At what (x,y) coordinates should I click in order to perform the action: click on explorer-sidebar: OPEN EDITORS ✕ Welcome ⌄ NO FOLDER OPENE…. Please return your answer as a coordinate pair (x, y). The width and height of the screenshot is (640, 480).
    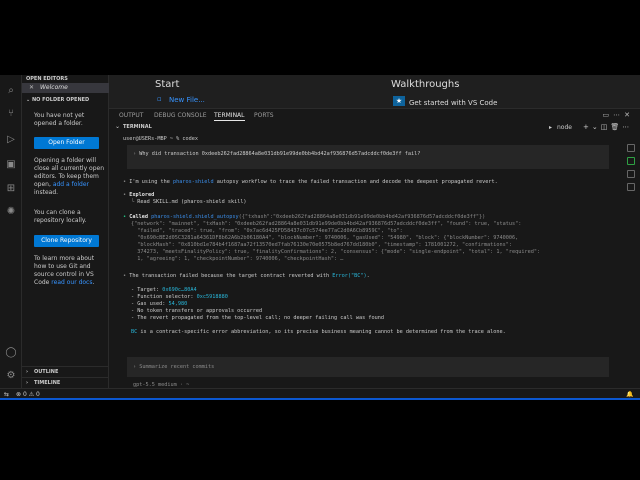
    Looking at the image, I should click on (65, 231).